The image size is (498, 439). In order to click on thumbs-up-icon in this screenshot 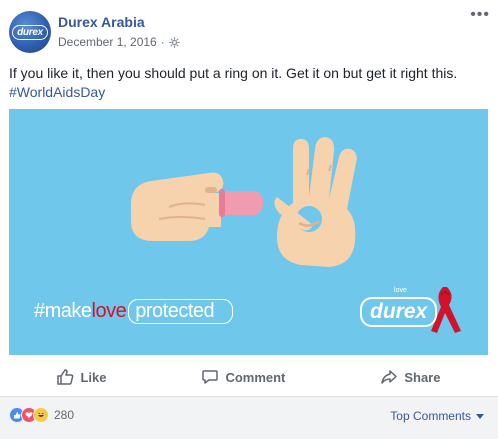, I will do `click(65, 377)`.